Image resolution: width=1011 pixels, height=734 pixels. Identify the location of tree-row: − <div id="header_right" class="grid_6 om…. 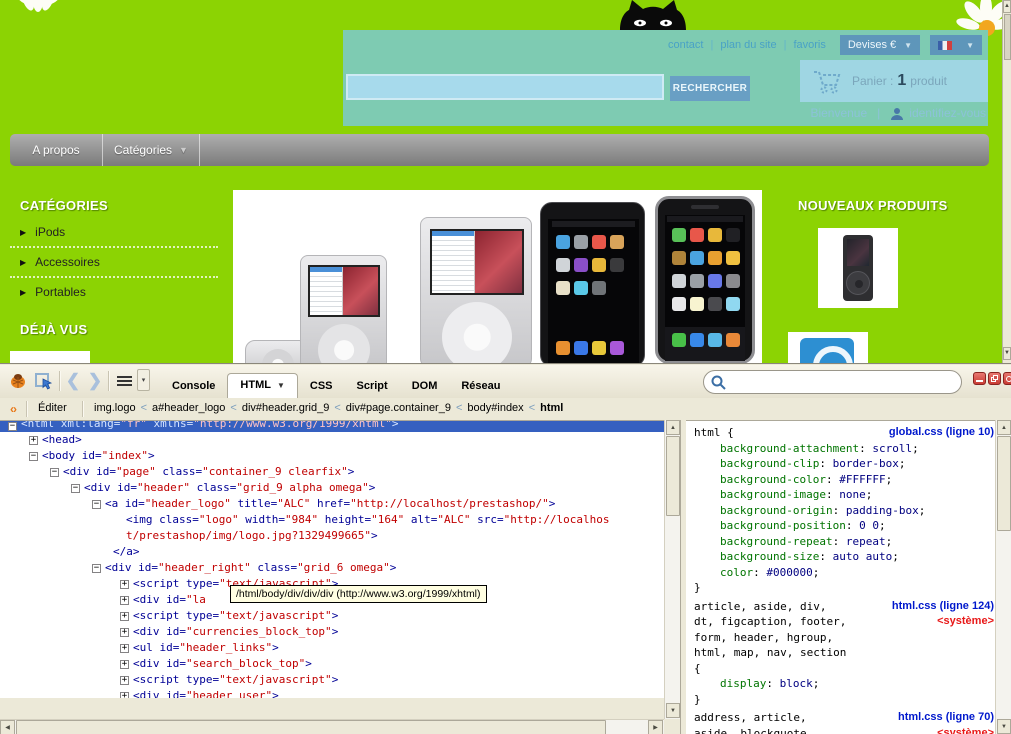
(340, 568).